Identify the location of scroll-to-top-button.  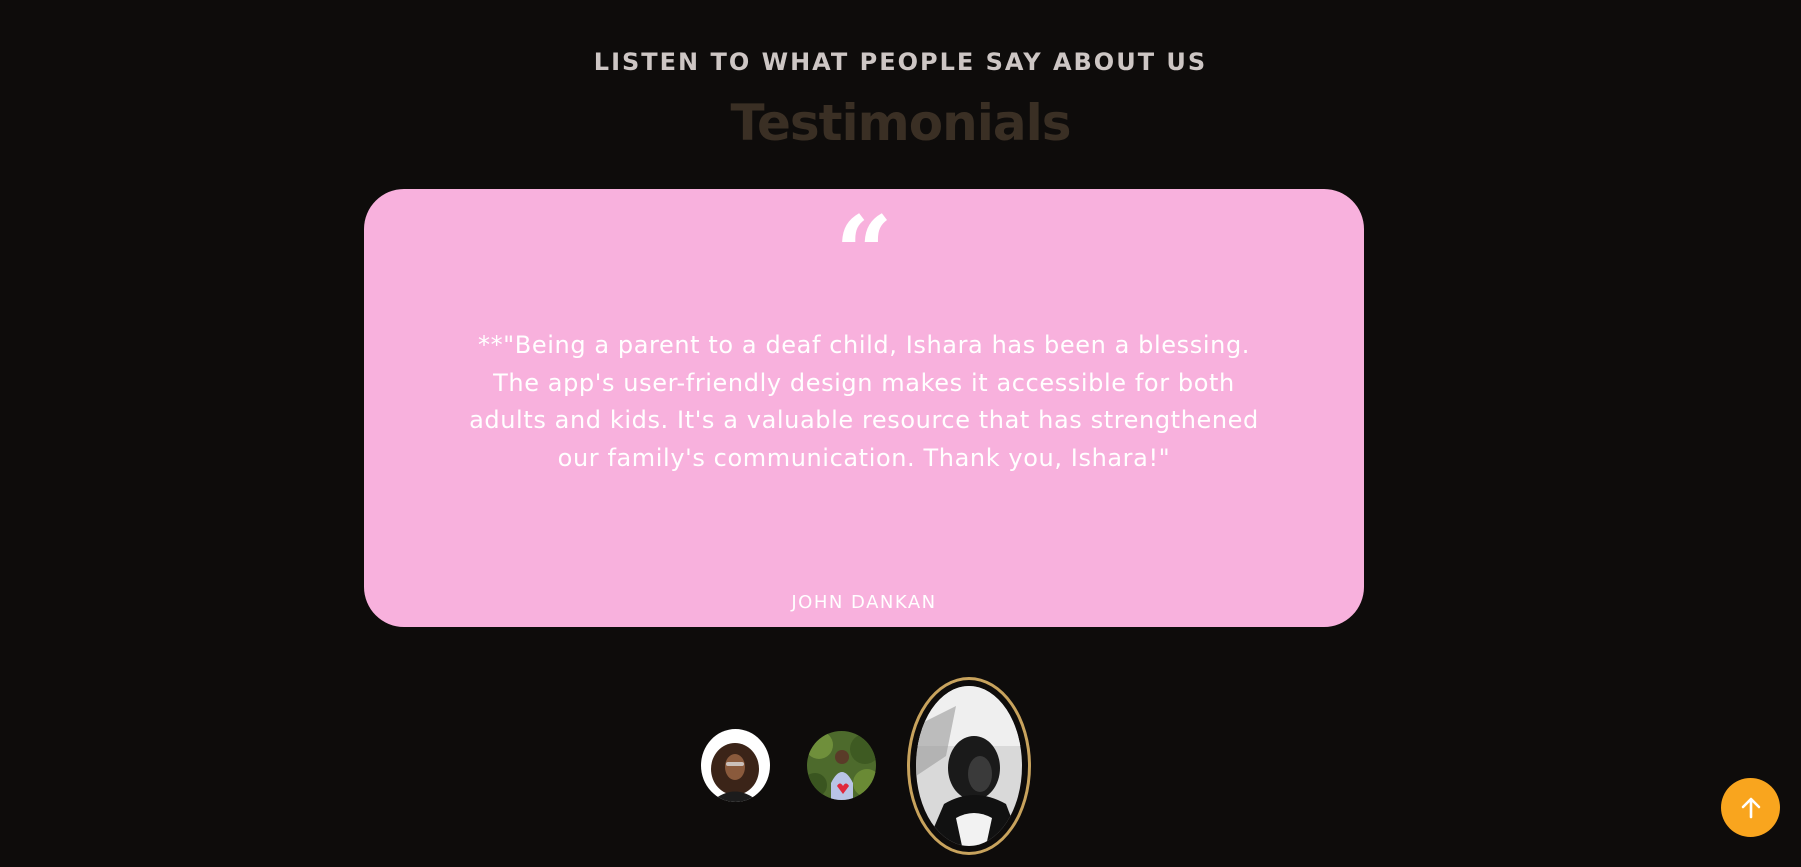
(1750, 807).